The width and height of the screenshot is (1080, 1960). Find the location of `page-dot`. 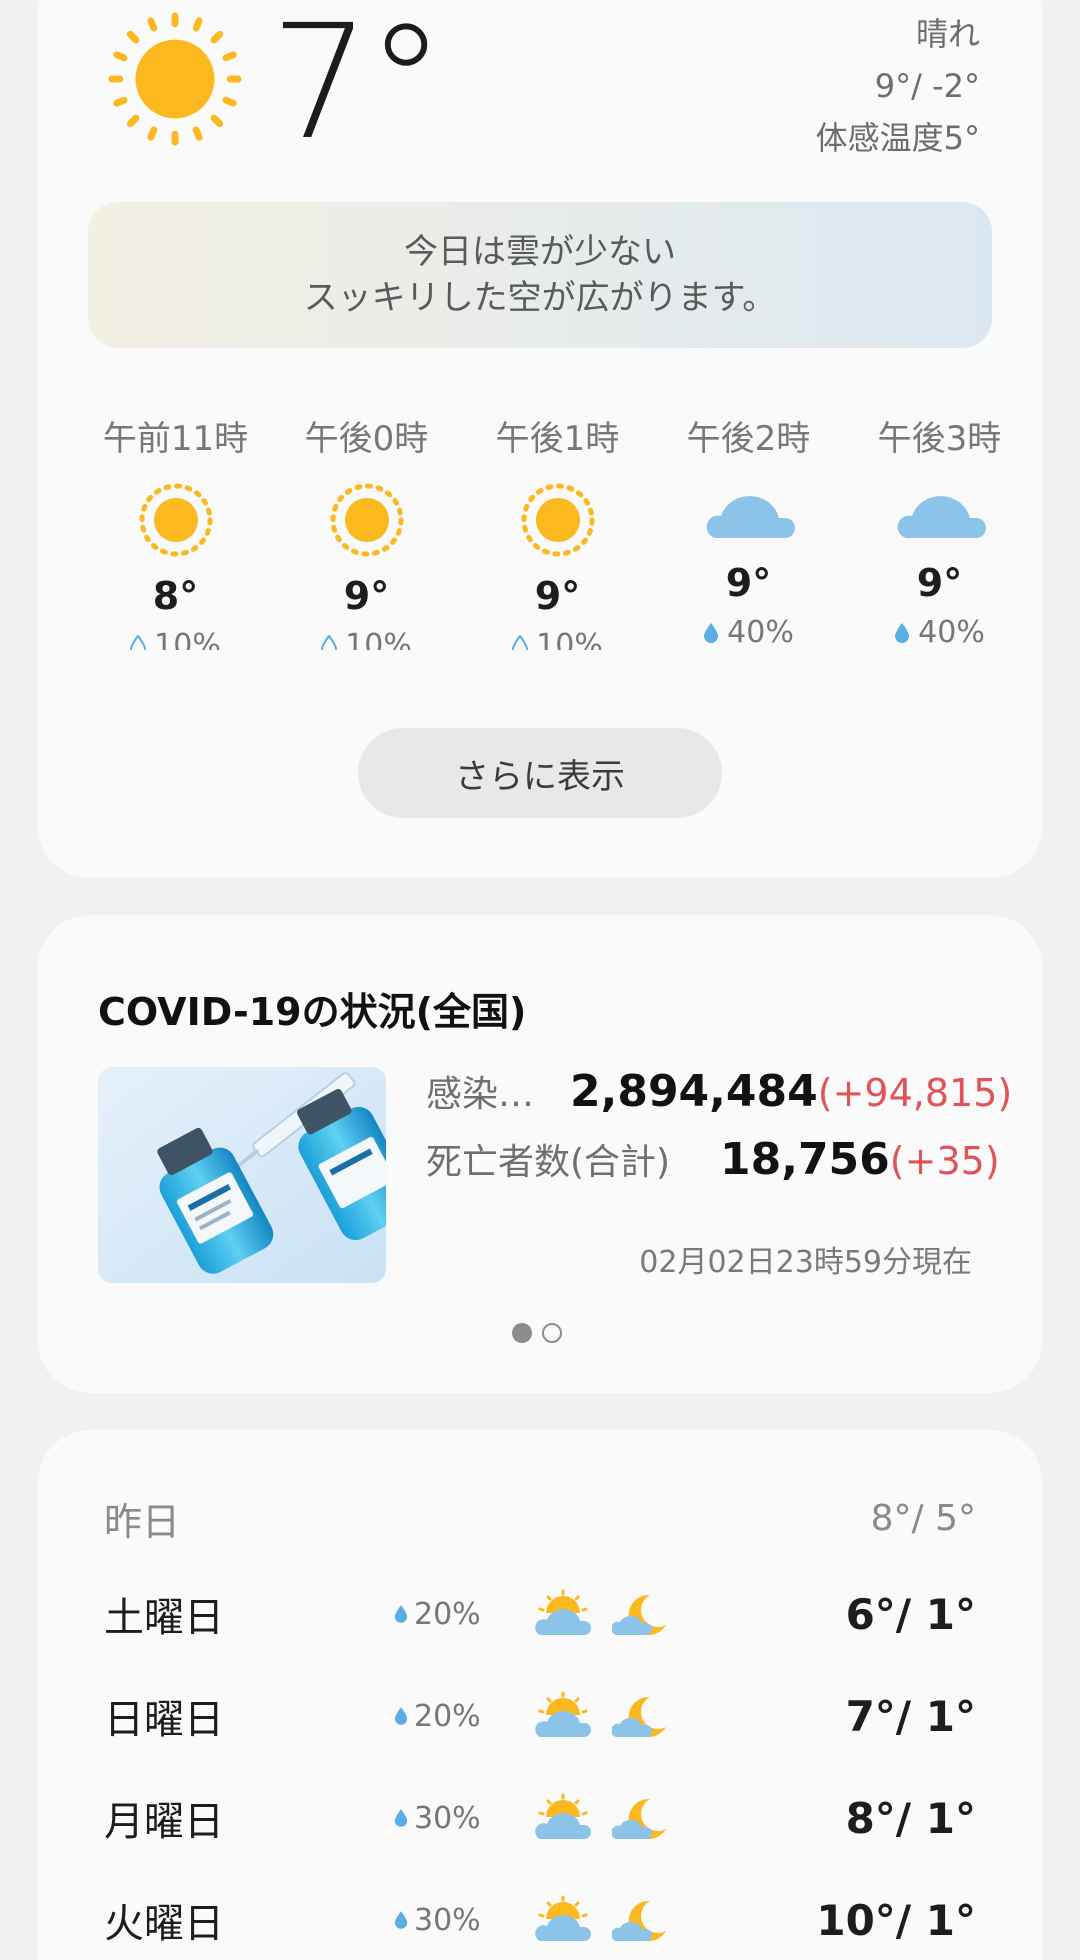

page-dot is located at coordinates (552, 1333).